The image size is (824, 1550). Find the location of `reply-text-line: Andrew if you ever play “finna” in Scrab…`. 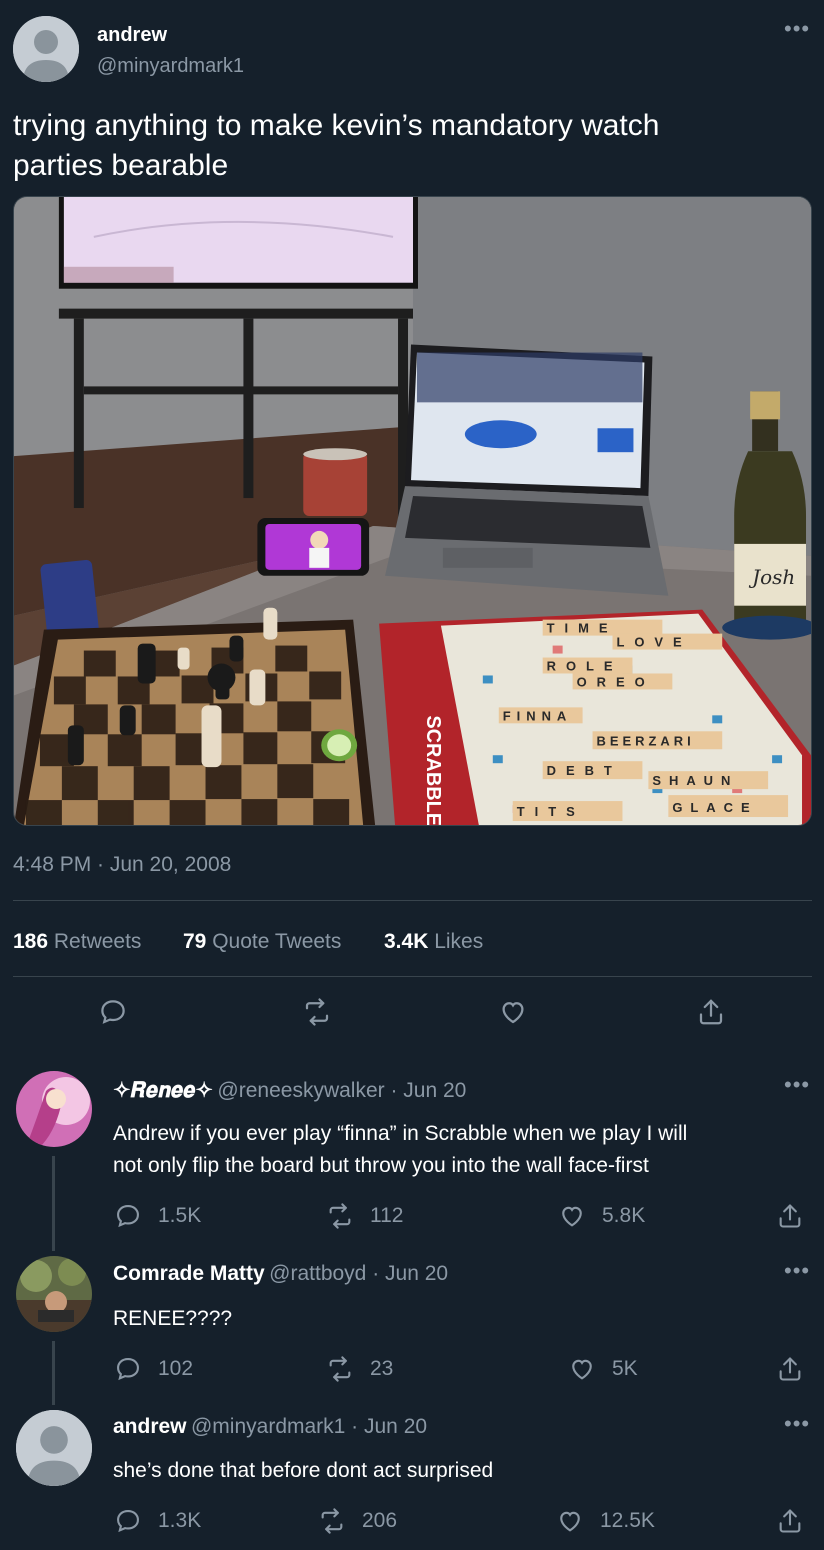

reply-text-line: Andrew if you ever play “finna” in Scrab… is located at coordinates (400, 1133).